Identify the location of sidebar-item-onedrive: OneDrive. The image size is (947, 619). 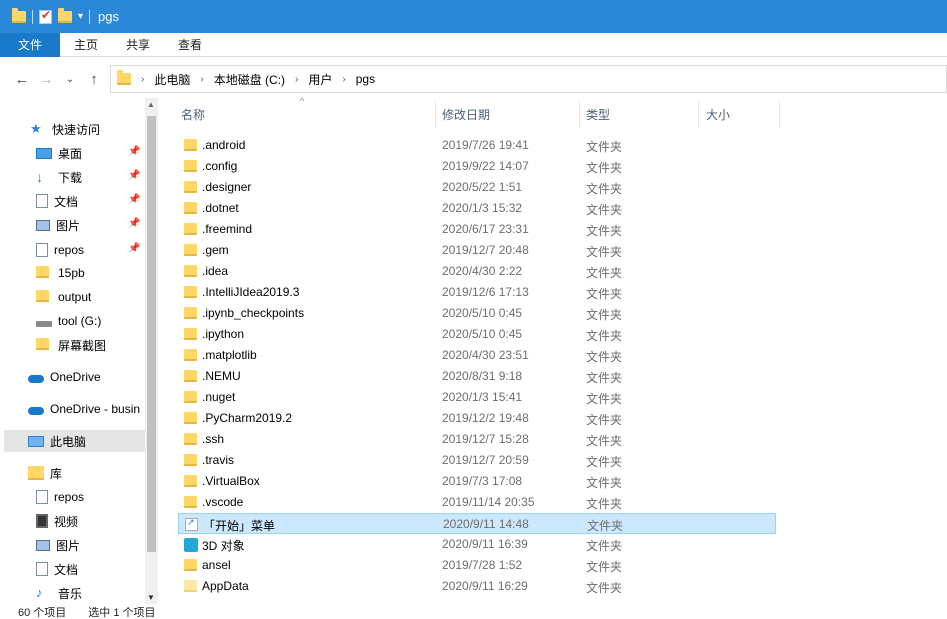
(93, 377).